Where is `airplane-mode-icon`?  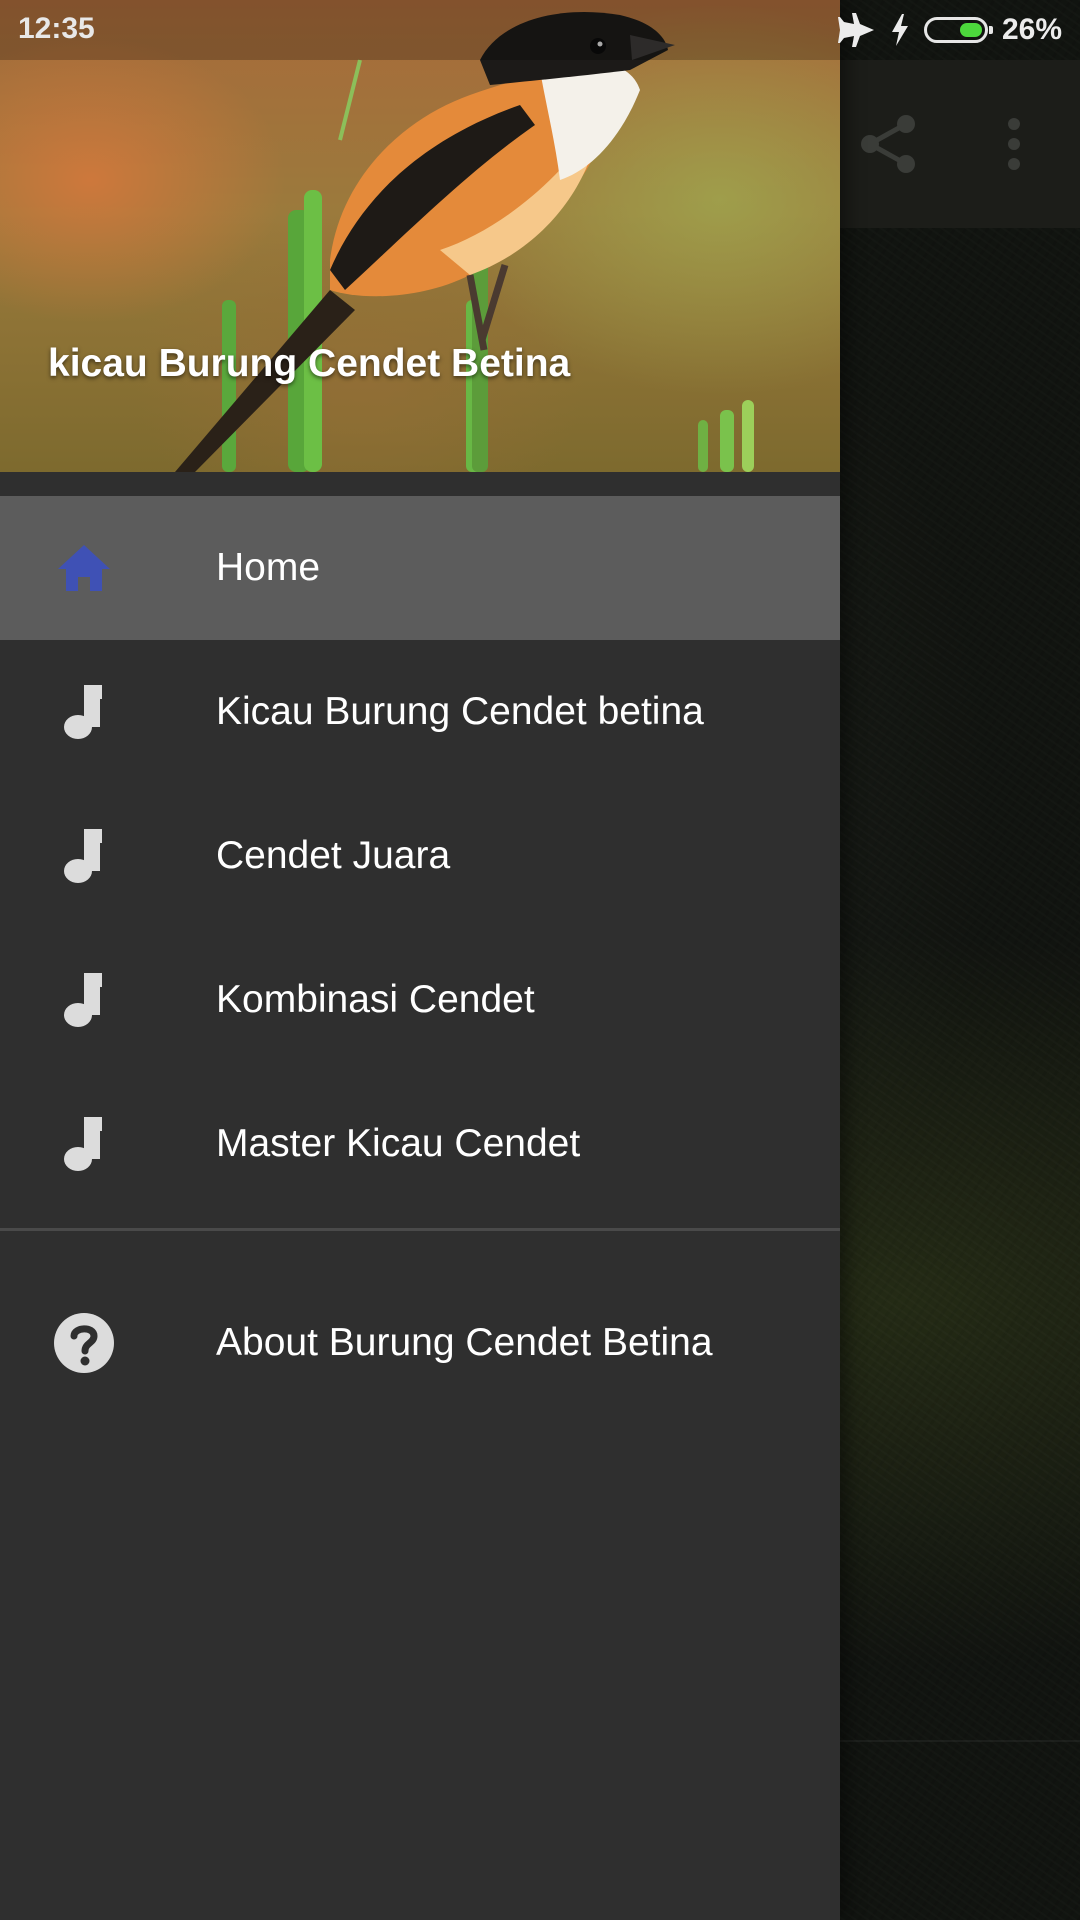 airplane-mode-icon is located at coordinates (855, 30).